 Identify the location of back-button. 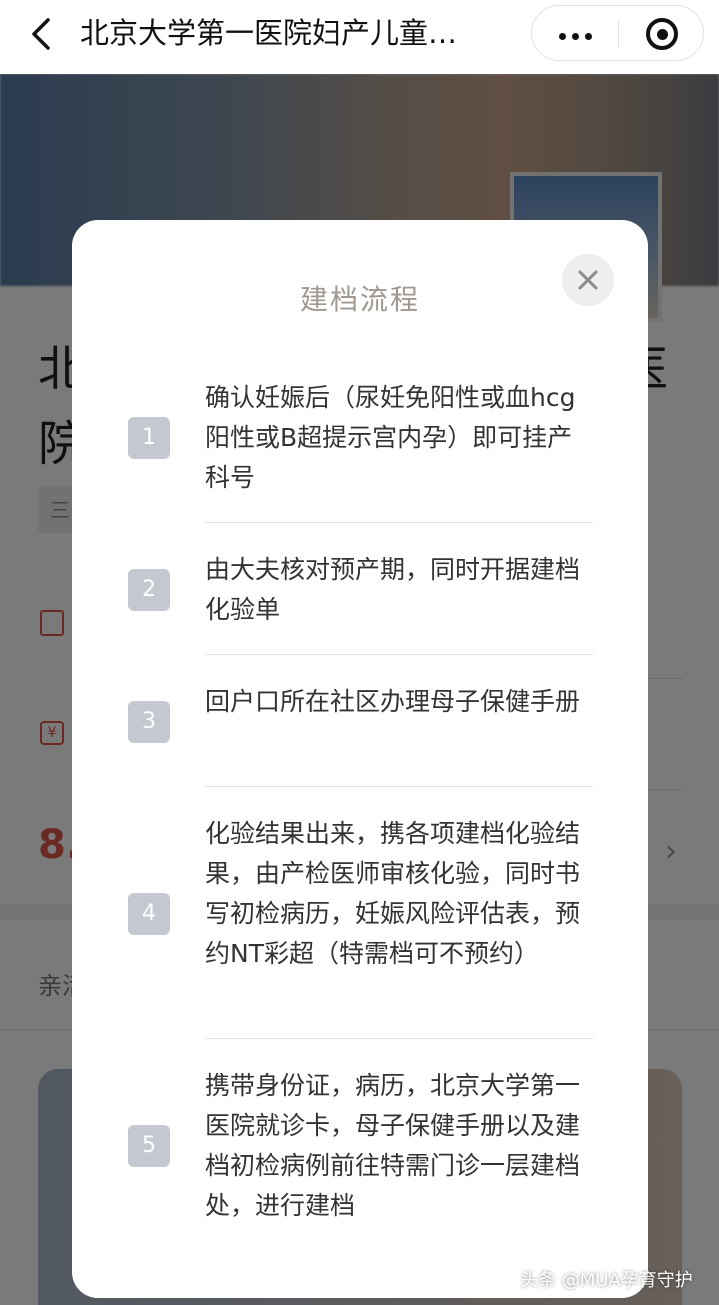
(42, 34).